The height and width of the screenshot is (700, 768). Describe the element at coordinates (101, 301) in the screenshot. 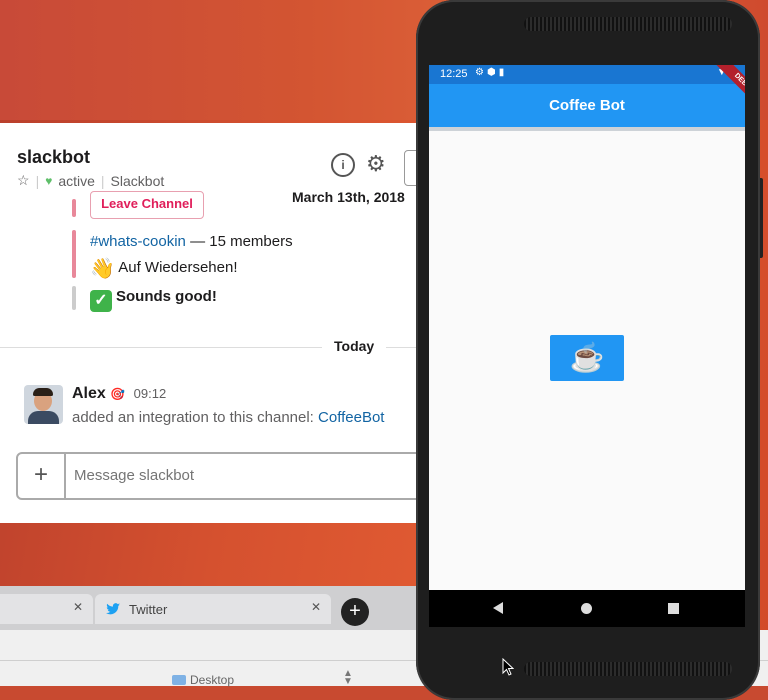

I see `check-mark-icon: ✓` at that location.